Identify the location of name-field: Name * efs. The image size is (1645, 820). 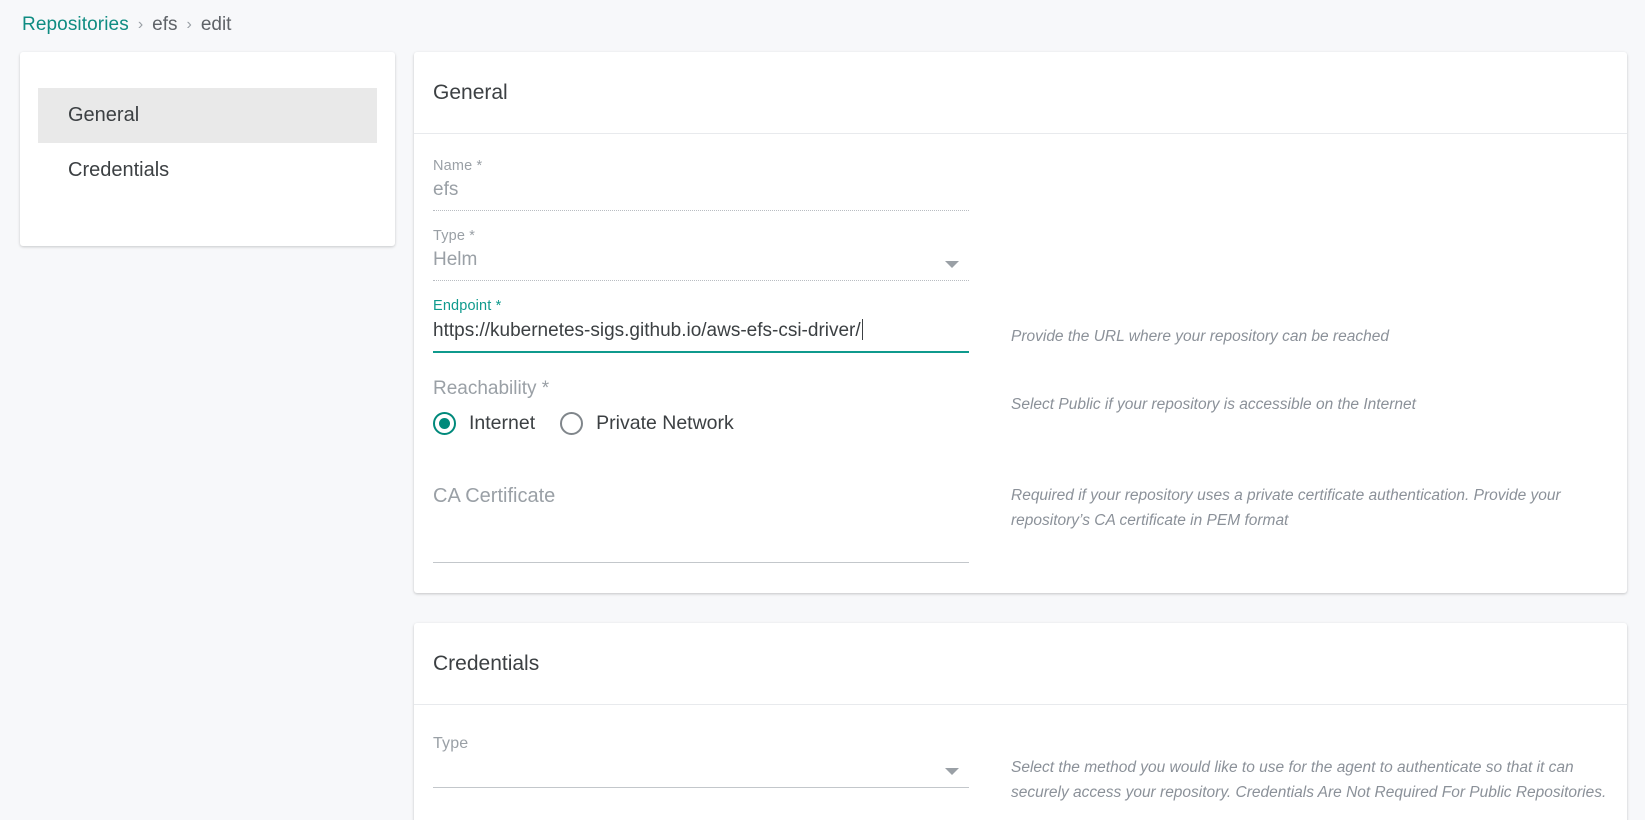
(701, 184).